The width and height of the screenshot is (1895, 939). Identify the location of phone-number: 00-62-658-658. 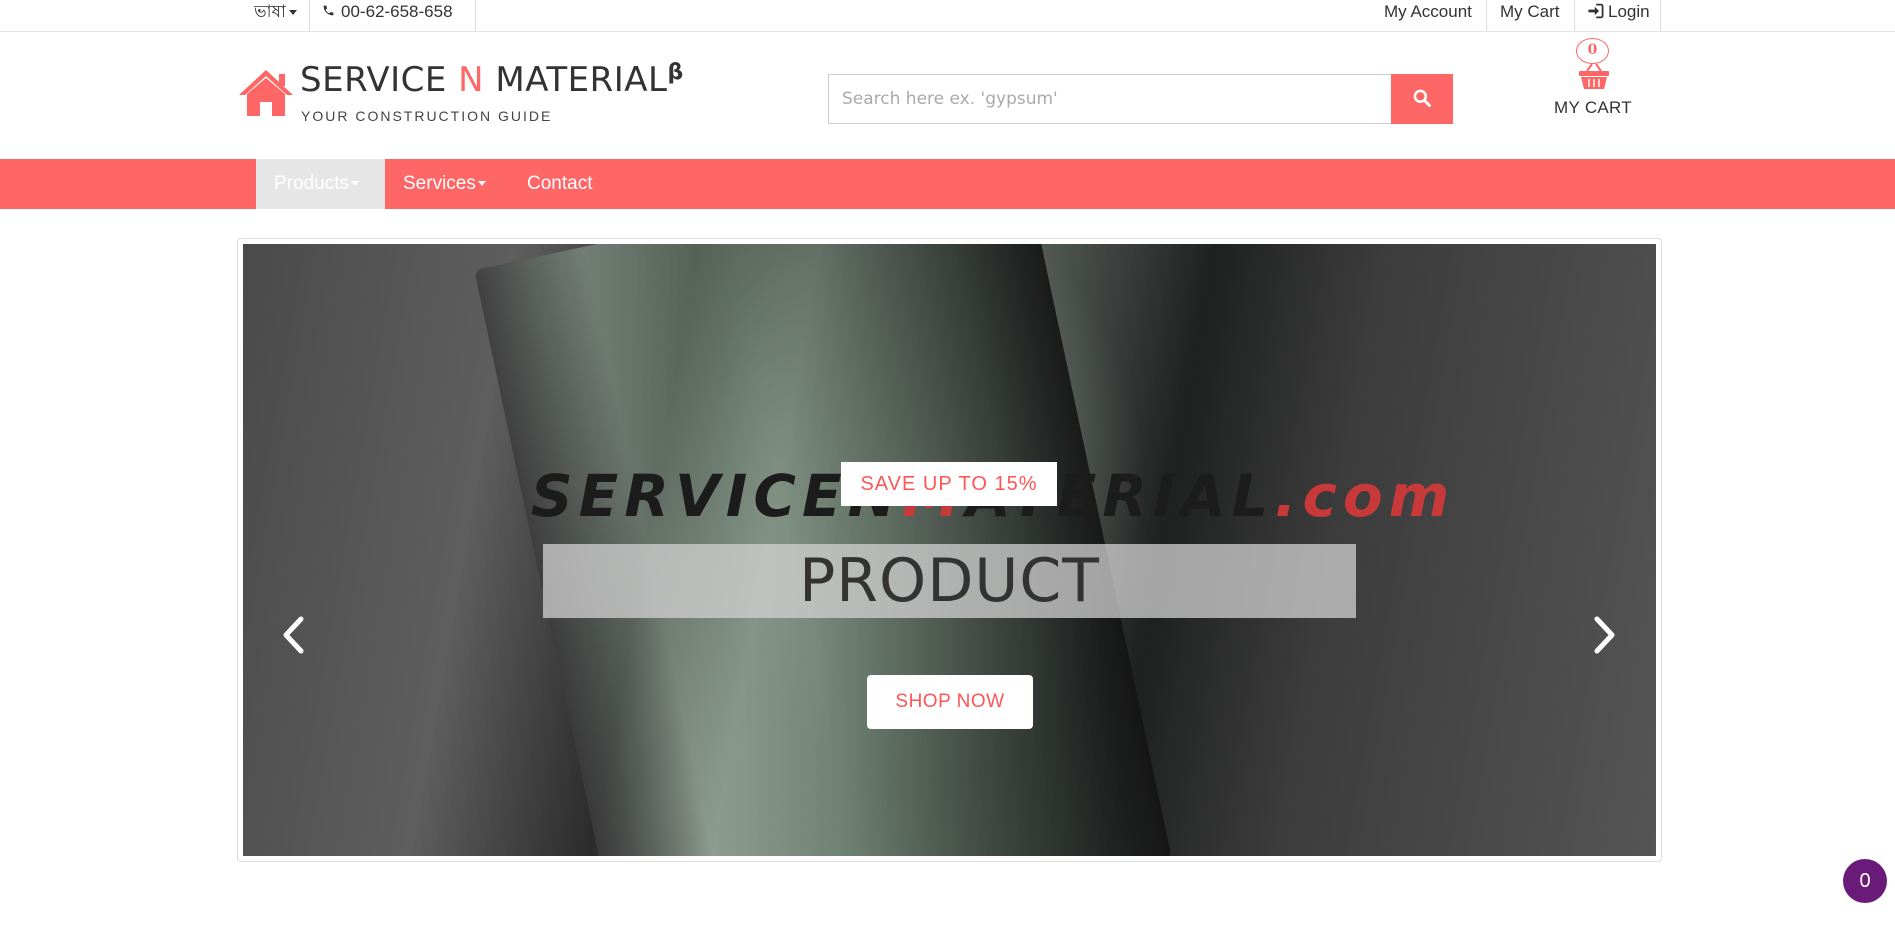
(397, 11).